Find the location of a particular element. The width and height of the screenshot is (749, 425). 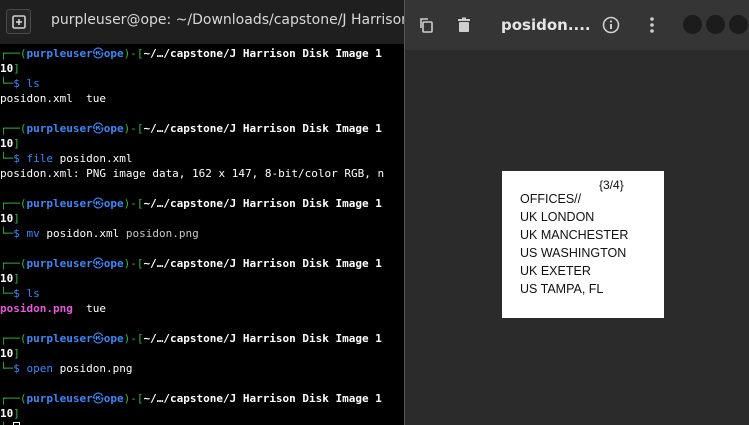

delete-button is located at coordinates (464, 25).